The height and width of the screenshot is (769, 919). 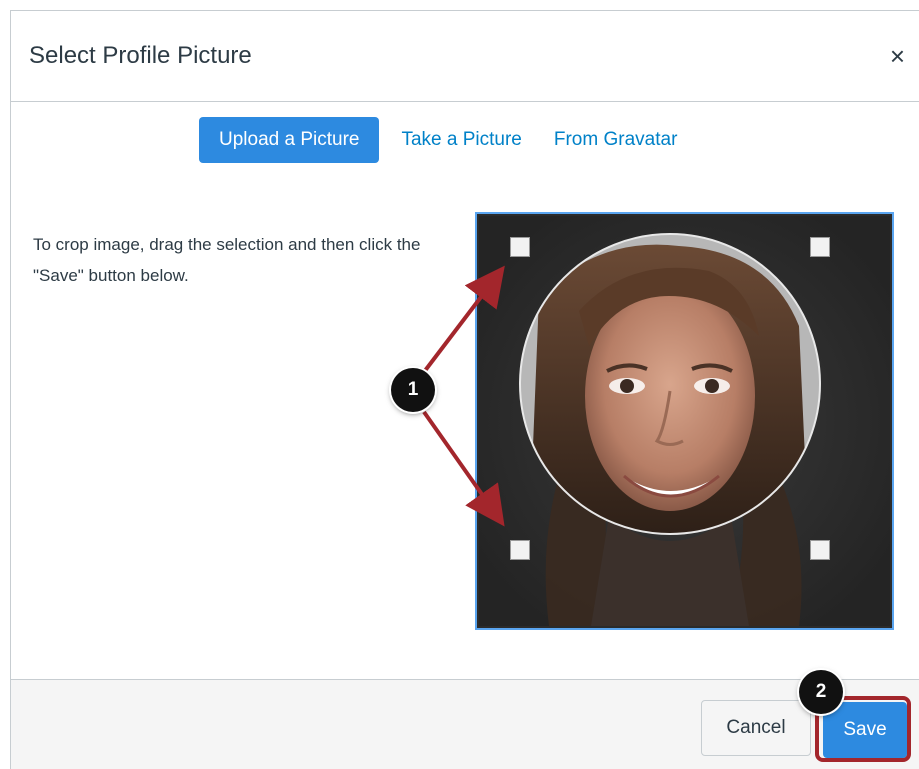 I want to click on crop-handle-top-right, so click(x=820, y=247).